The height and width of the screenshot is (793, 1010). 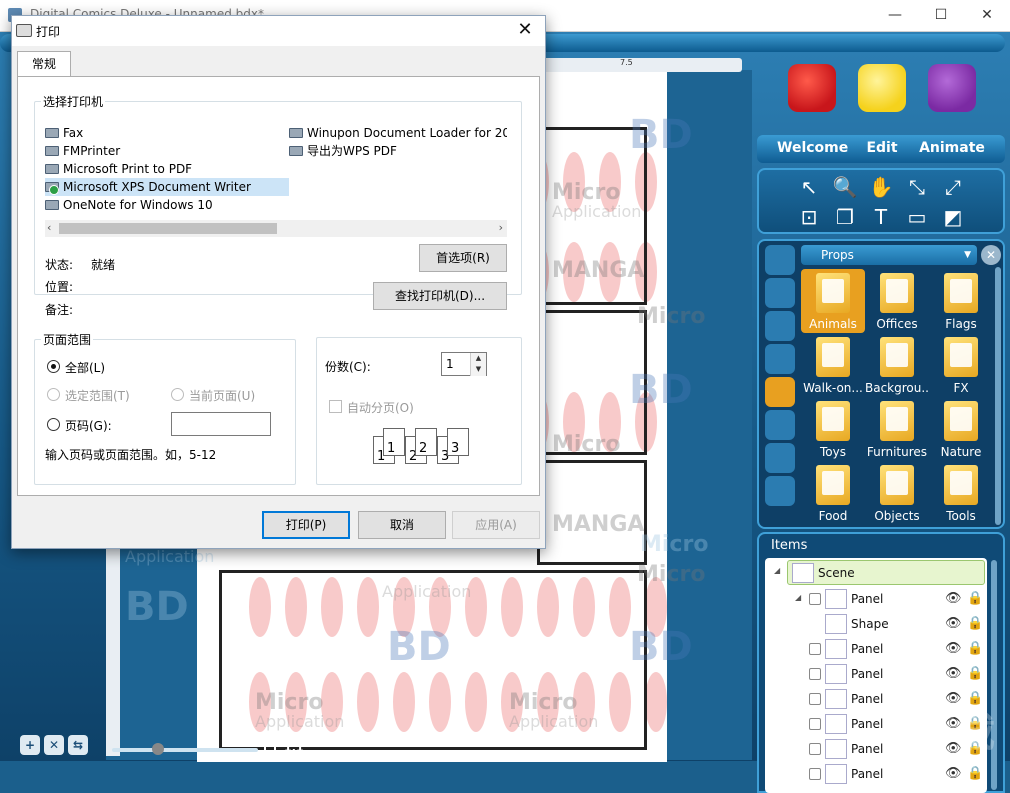 I want to click on scroll-right-icon: ›, so click(x=501, y=227).